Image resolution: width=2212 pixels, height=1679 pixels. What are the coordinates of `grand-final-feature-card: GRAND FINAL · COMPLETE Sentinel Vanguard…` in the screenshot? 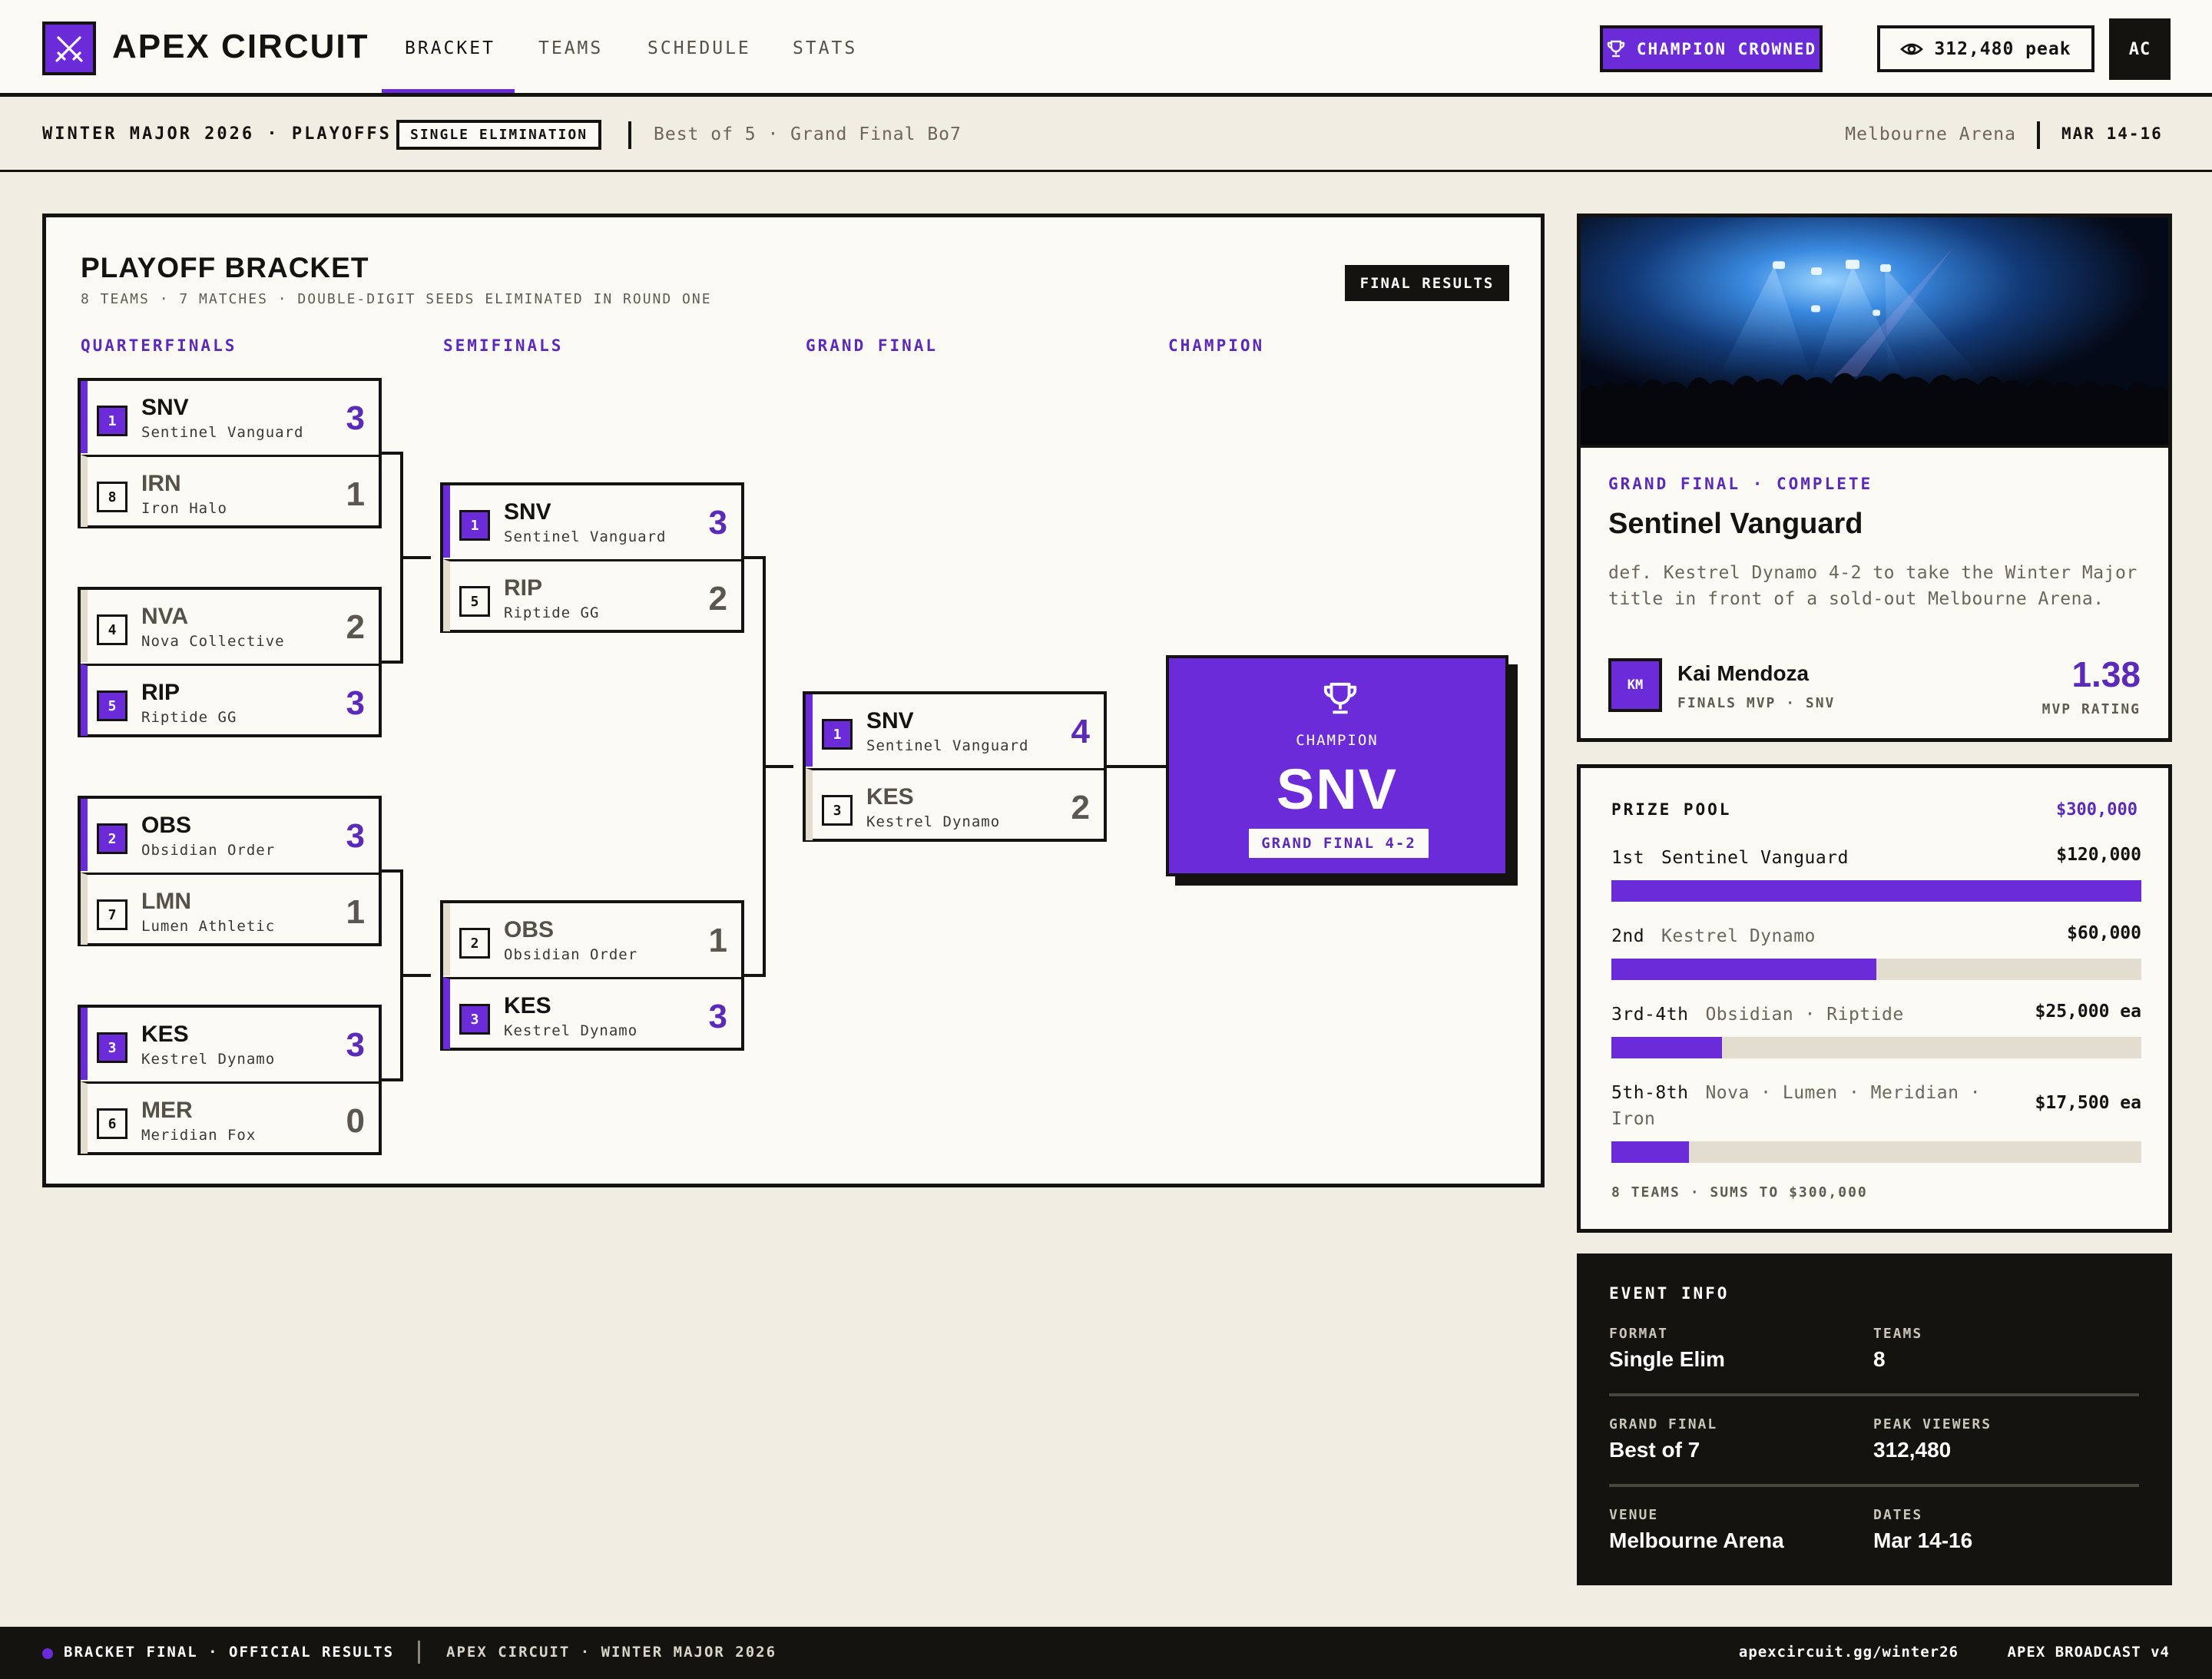 It's located at (1874, 478).